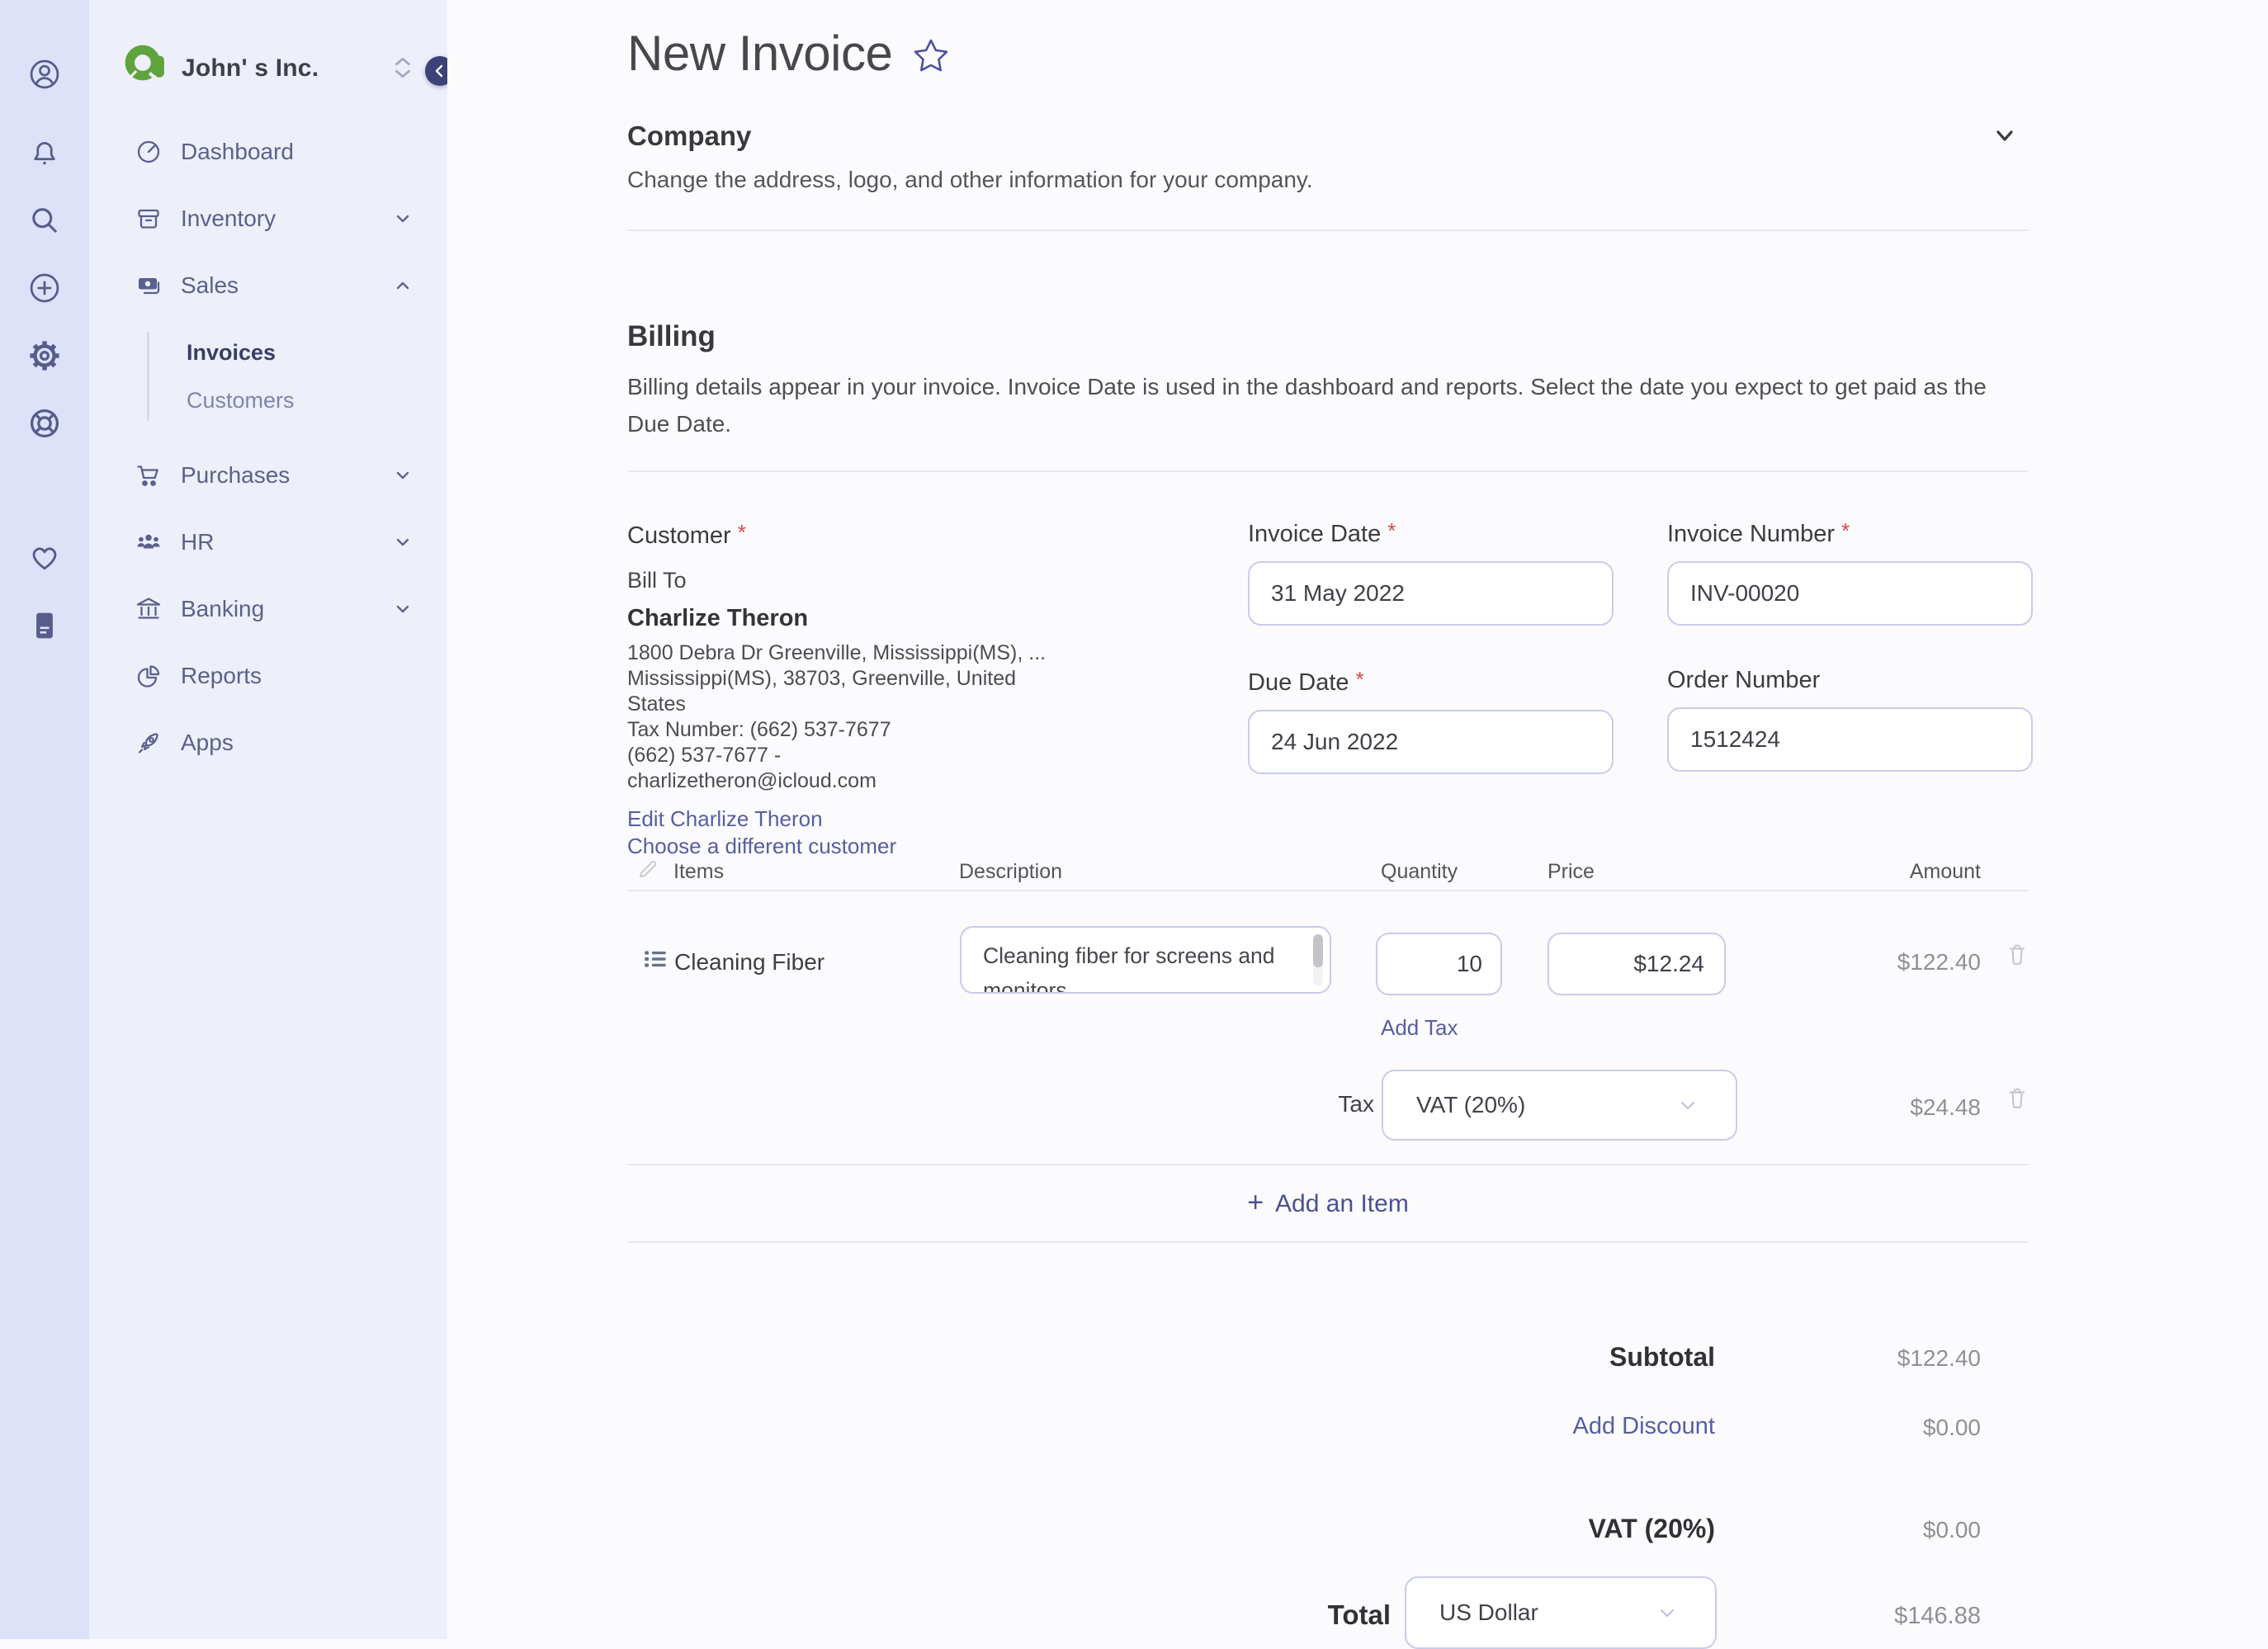  Describe the element at coordinates (149, 219) in the screenshot. I see `inventory-icon` at that location.